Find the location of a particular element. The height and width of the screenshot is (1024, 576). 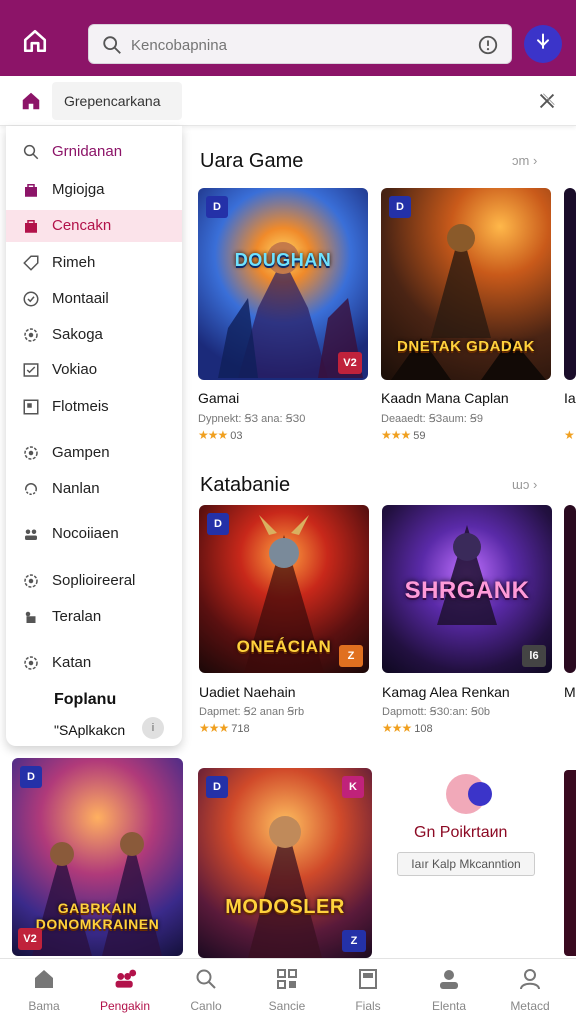

game-name: M is located at coordinates (570, 692).